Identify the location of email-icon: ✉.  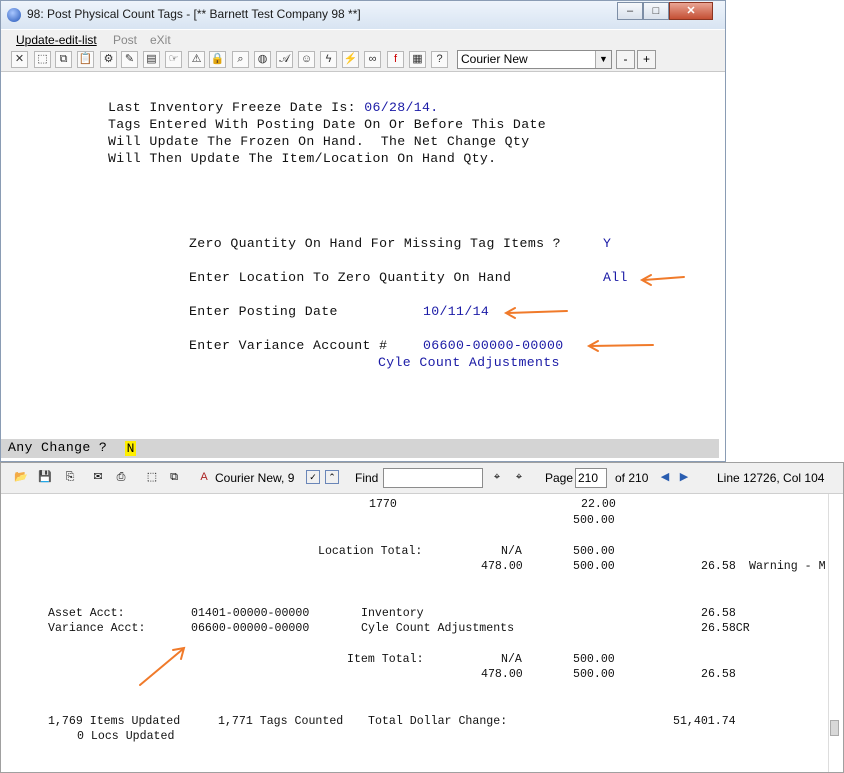
(98, 477).